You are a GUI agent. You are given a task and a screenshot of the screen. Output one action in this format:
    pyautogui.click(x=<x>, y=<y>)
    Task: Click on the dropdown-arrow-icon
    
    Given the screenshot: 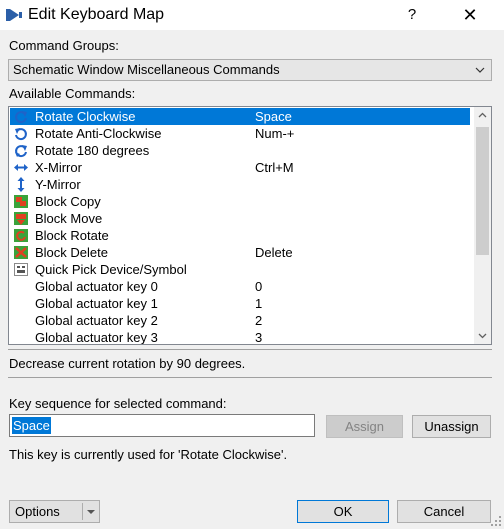 What is the action you would take?
    pyautogui.click(x=91, y=512)
    